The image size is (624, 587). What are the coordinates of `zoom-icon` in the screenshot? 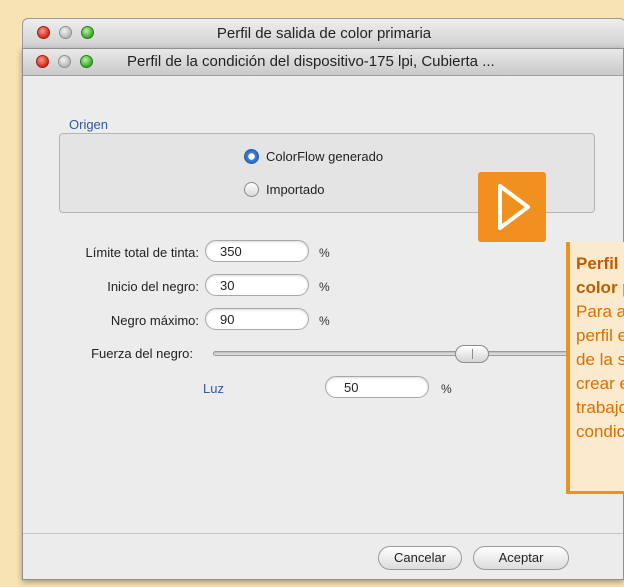 It's located at (86, 61).